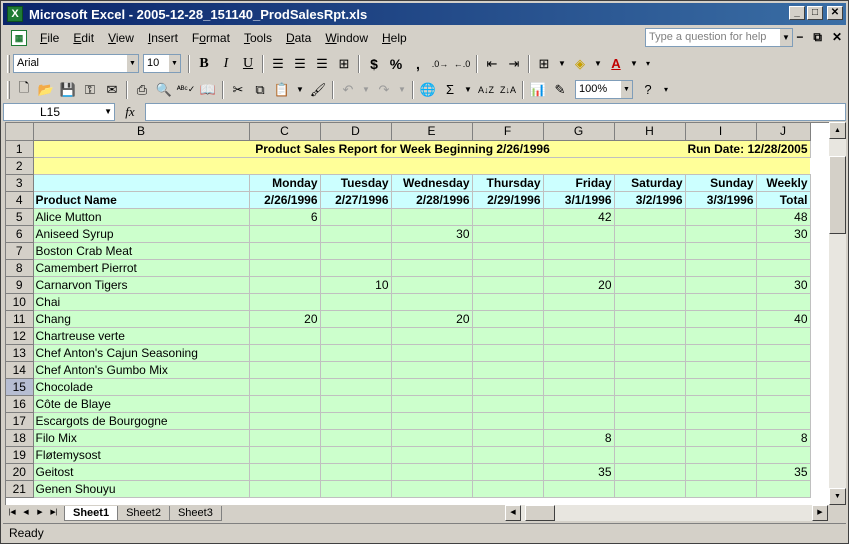 The image size is (849, 544). I want to click on spelling-icon: ᴬᴮᶜ✓, so click(186, 90).